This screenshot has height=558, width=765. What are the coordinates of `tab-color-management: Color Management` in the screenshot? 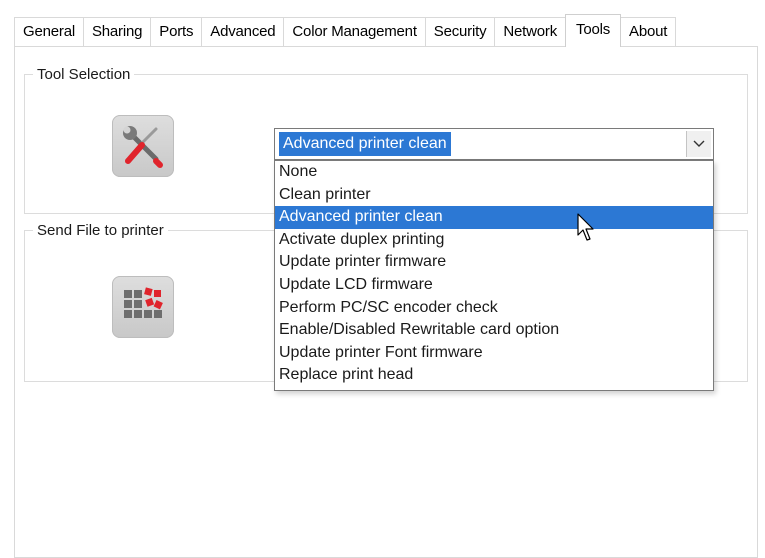 It's located at (354, 31).